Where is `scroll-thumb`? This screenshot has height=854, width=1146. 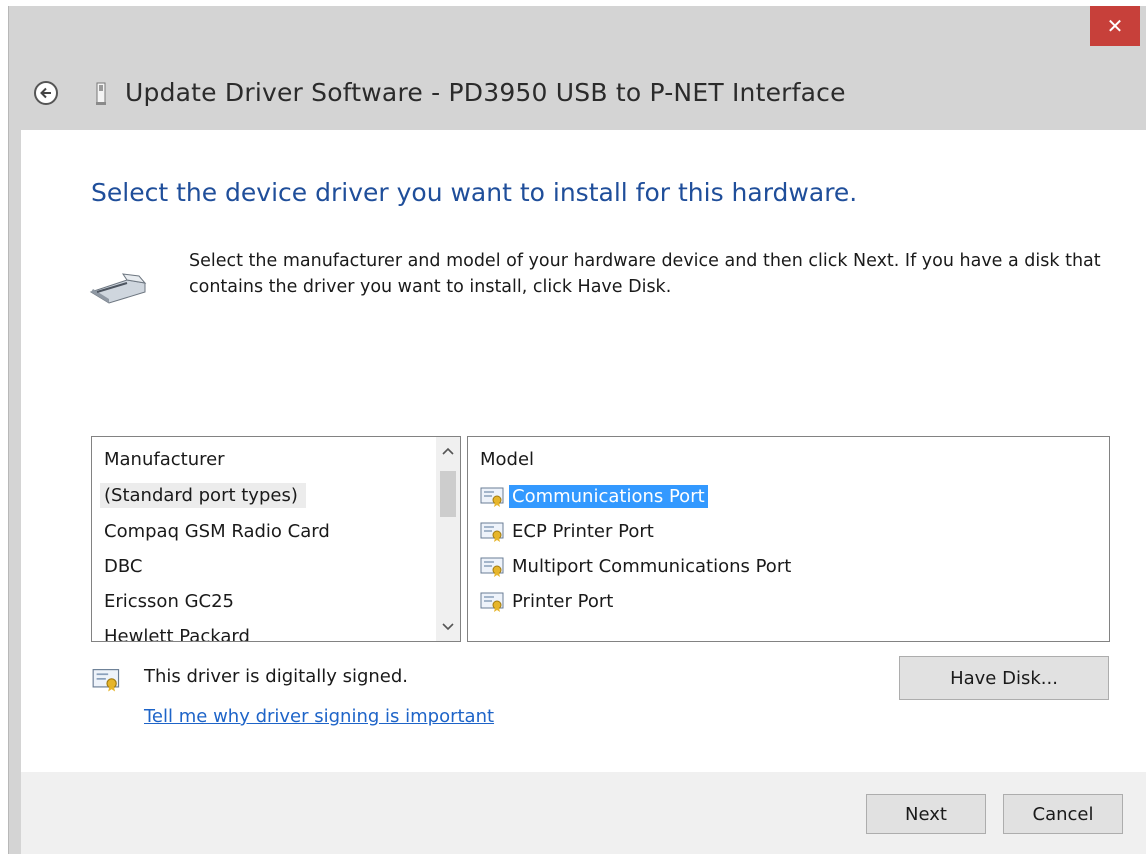
scroll-thumb is located at coordinates (448, 494).